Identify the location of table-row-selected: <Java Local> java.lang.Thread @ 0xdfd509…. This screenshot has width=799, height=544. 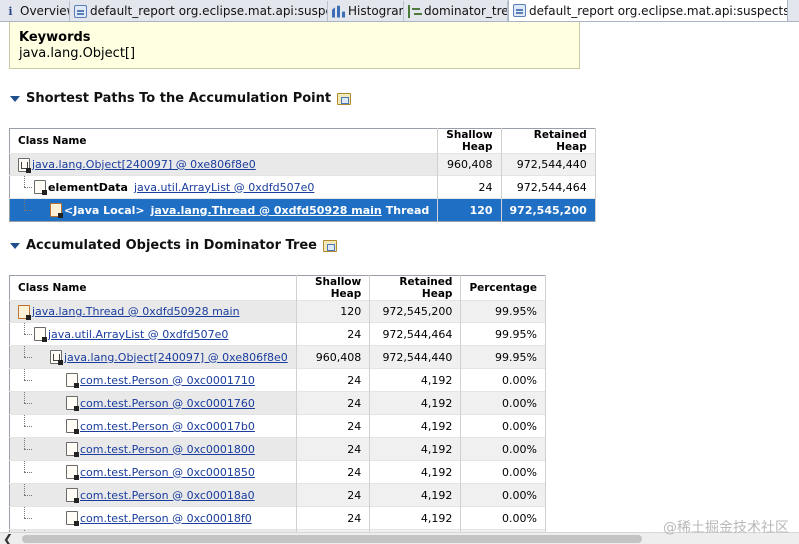
(302, 210).